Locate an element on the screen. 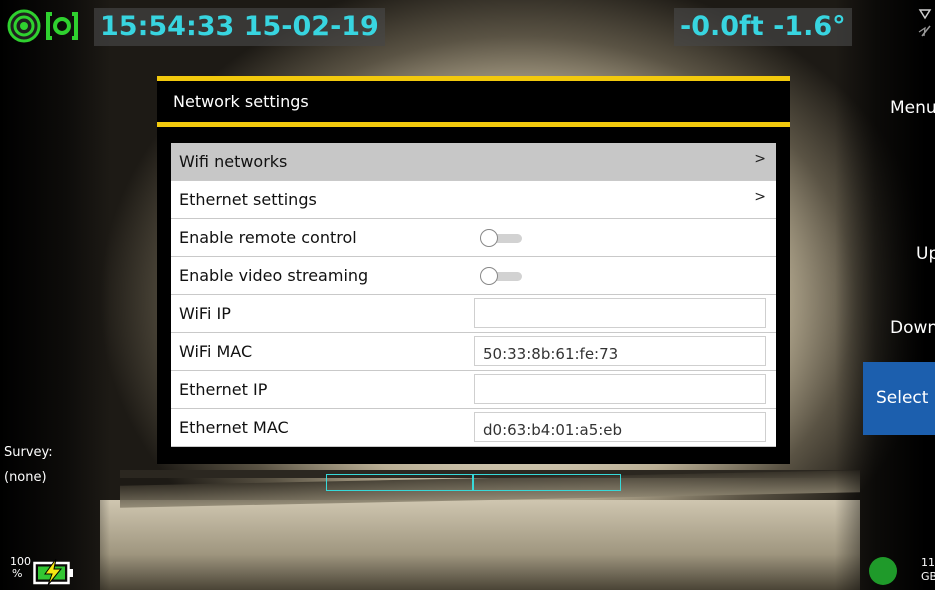  row-ethernet-mac: Ethernet MAC d0:63:b4:01:a5:eb is located at coordinates (473, 428).